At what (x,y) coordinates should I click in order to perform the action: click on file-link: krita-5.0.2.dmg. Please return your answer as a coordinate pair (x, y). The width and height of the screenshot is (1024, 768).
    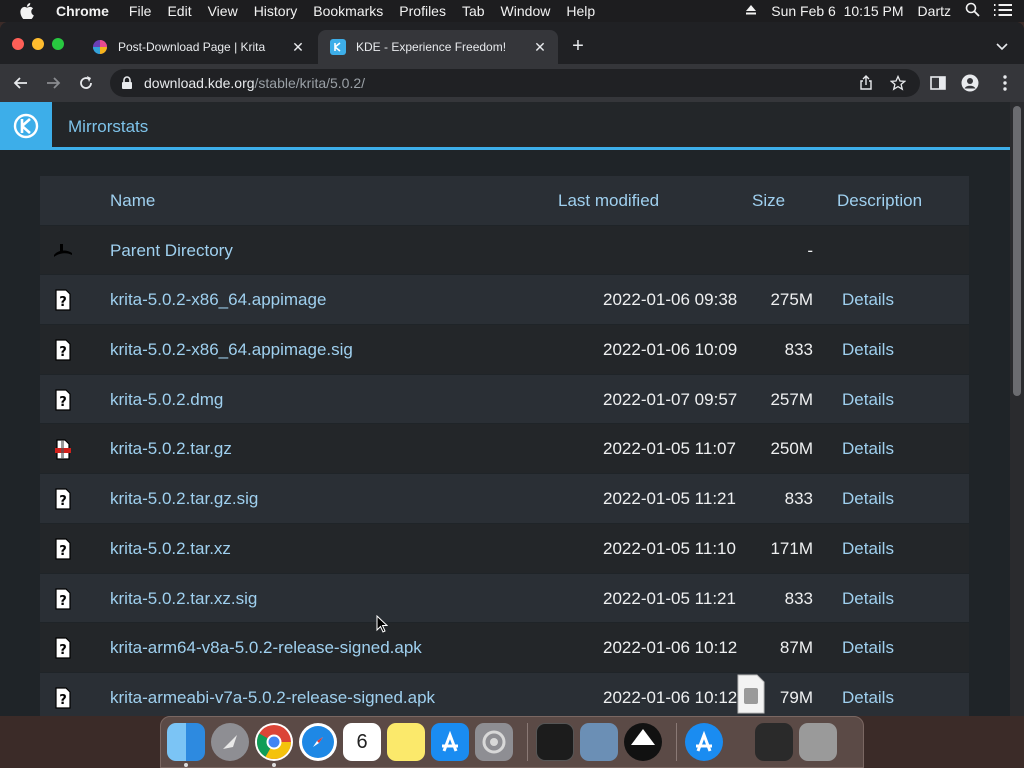
    Looking at the image, I should click on (166, 400).